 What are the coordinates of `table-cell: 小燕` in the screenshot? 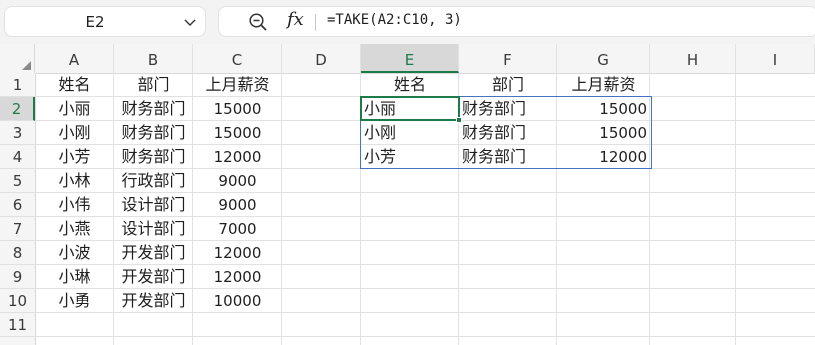 It's located at (74, 229).